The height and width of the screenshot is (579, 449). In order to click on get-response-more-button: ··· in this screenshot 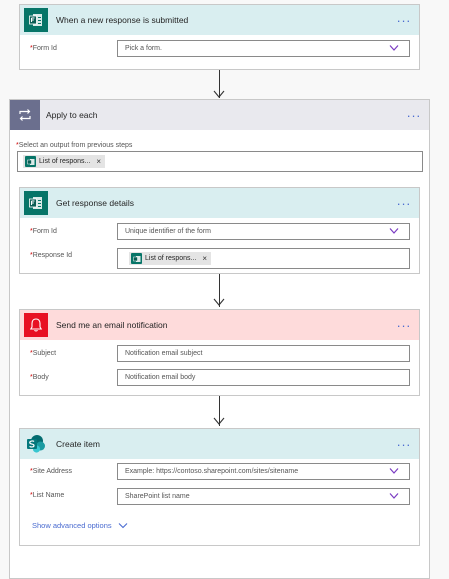, I will do `click(404, 203)`.